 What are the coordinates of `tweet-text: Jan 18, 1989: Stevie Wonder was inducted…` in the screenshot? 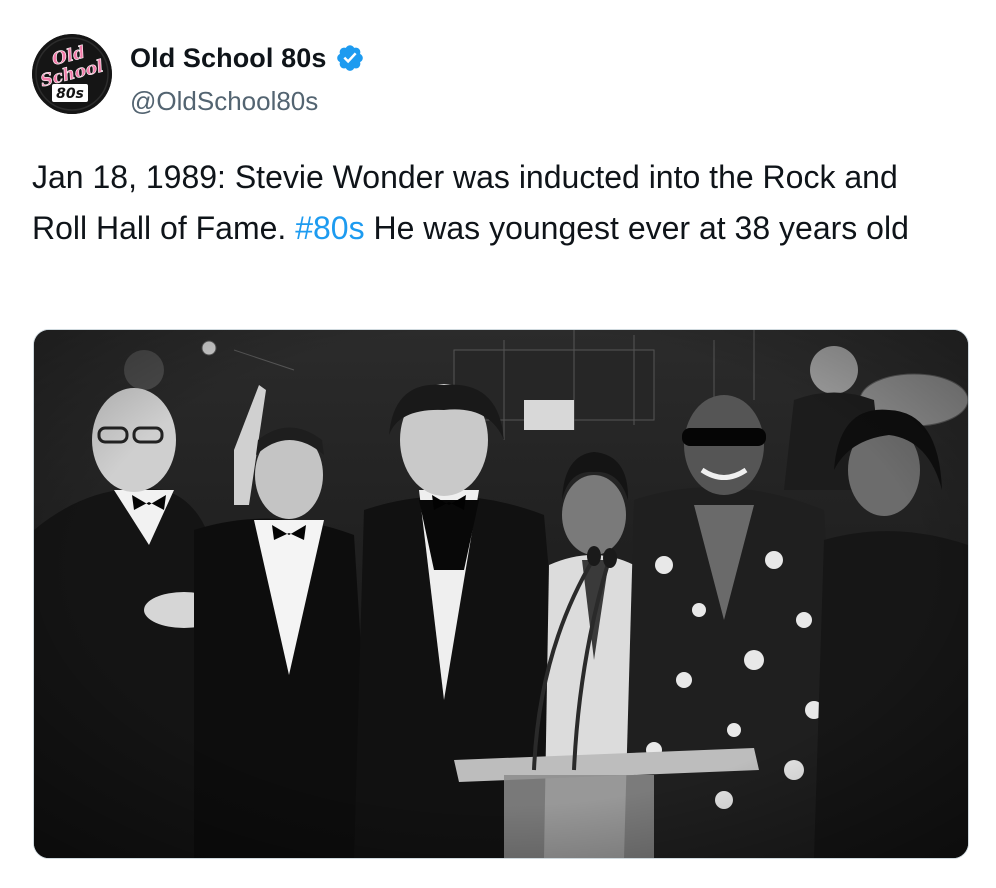 It's located at (492, 203).